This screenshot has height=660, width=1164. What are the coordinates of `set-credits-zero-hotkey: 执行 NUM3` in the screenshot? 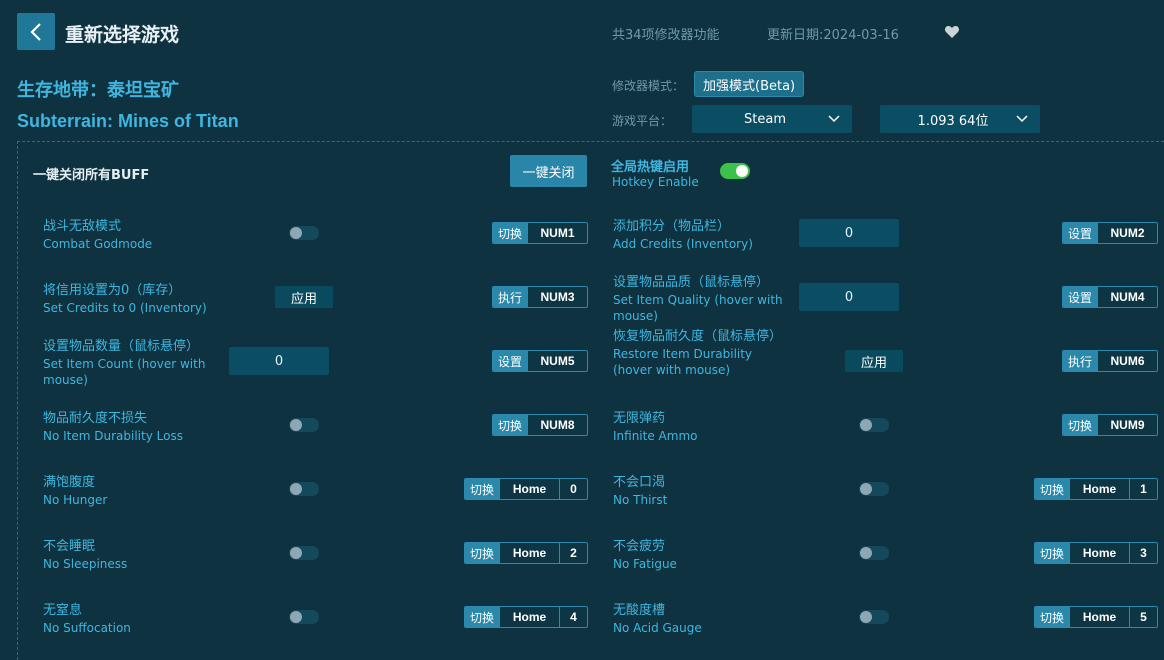 It's located at (540, 297).